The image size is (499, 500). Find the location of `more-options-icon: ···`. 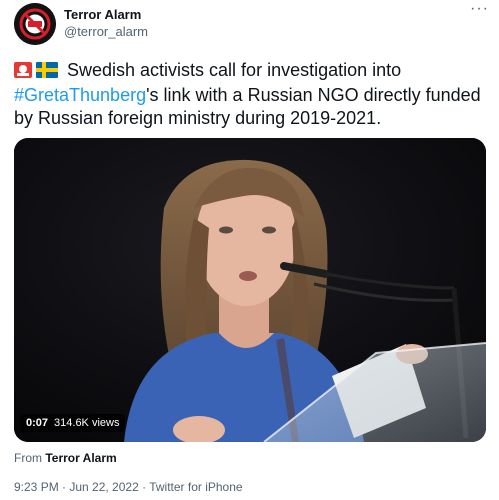

more-options-icon: ··· is located at coordinates (479, 9).